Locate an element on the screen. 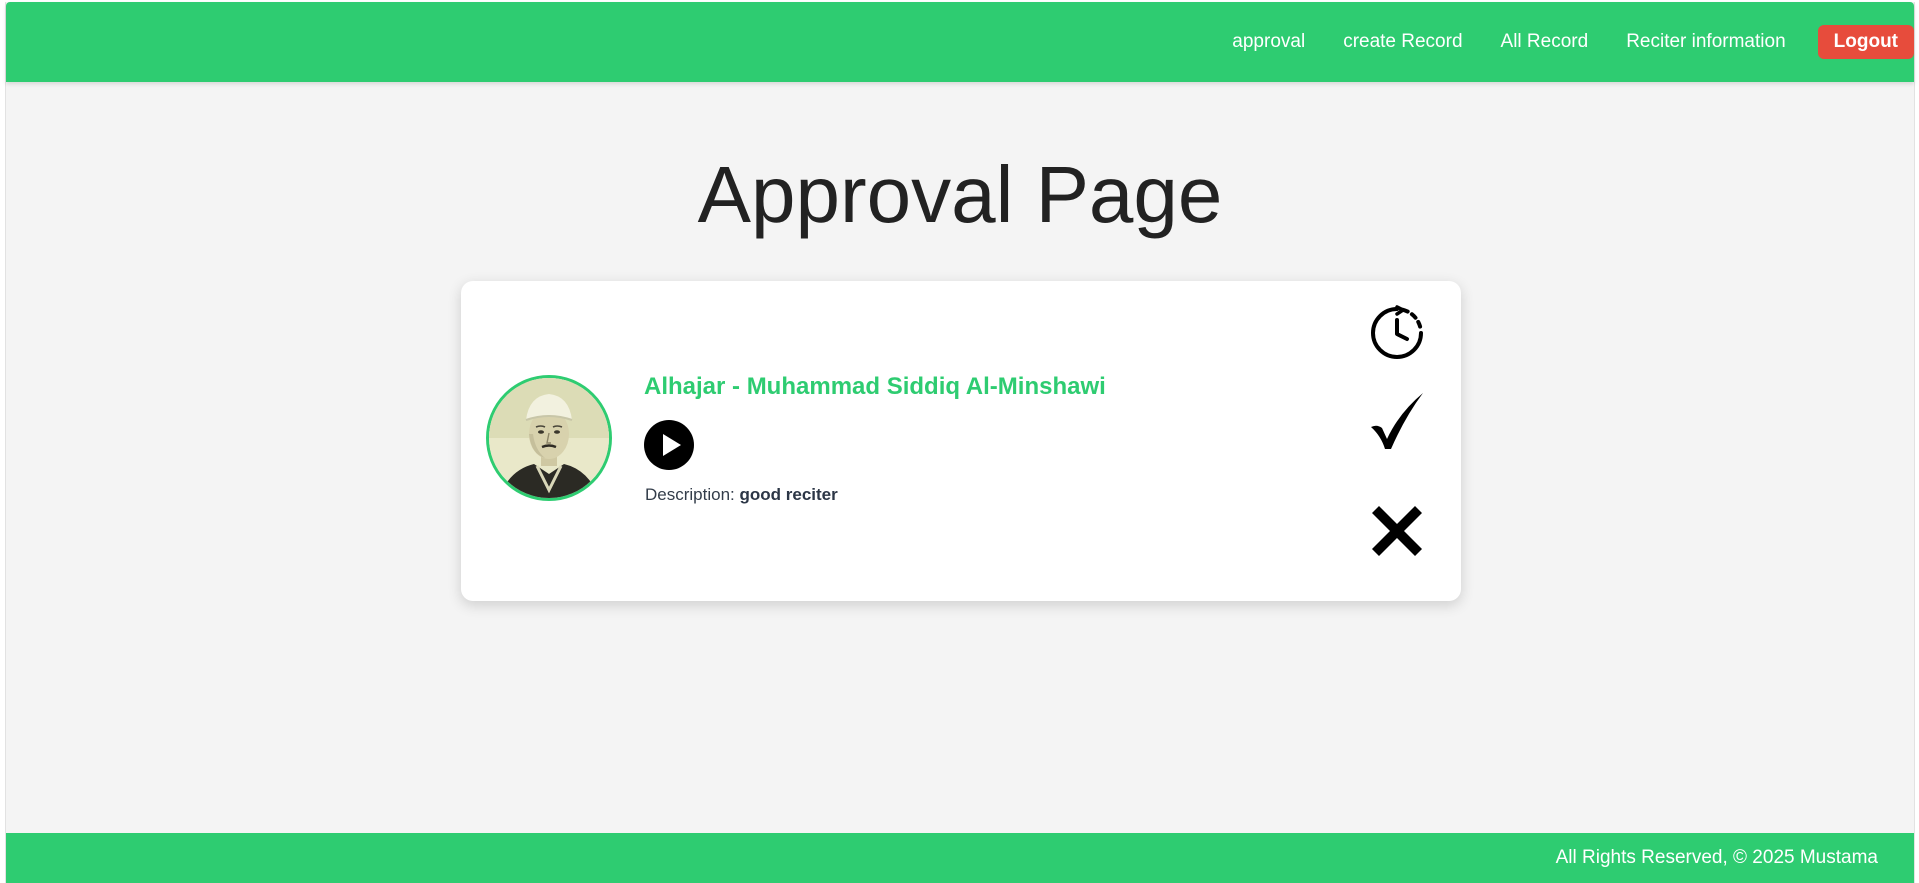 The image size is (1919, 883). x-icon is located at coordinates (1397, 531).